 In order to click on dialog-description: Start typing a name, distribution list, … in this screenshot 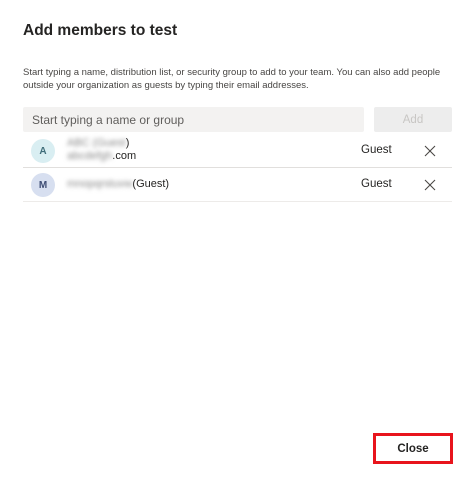, I will do `click(232, 79)`.